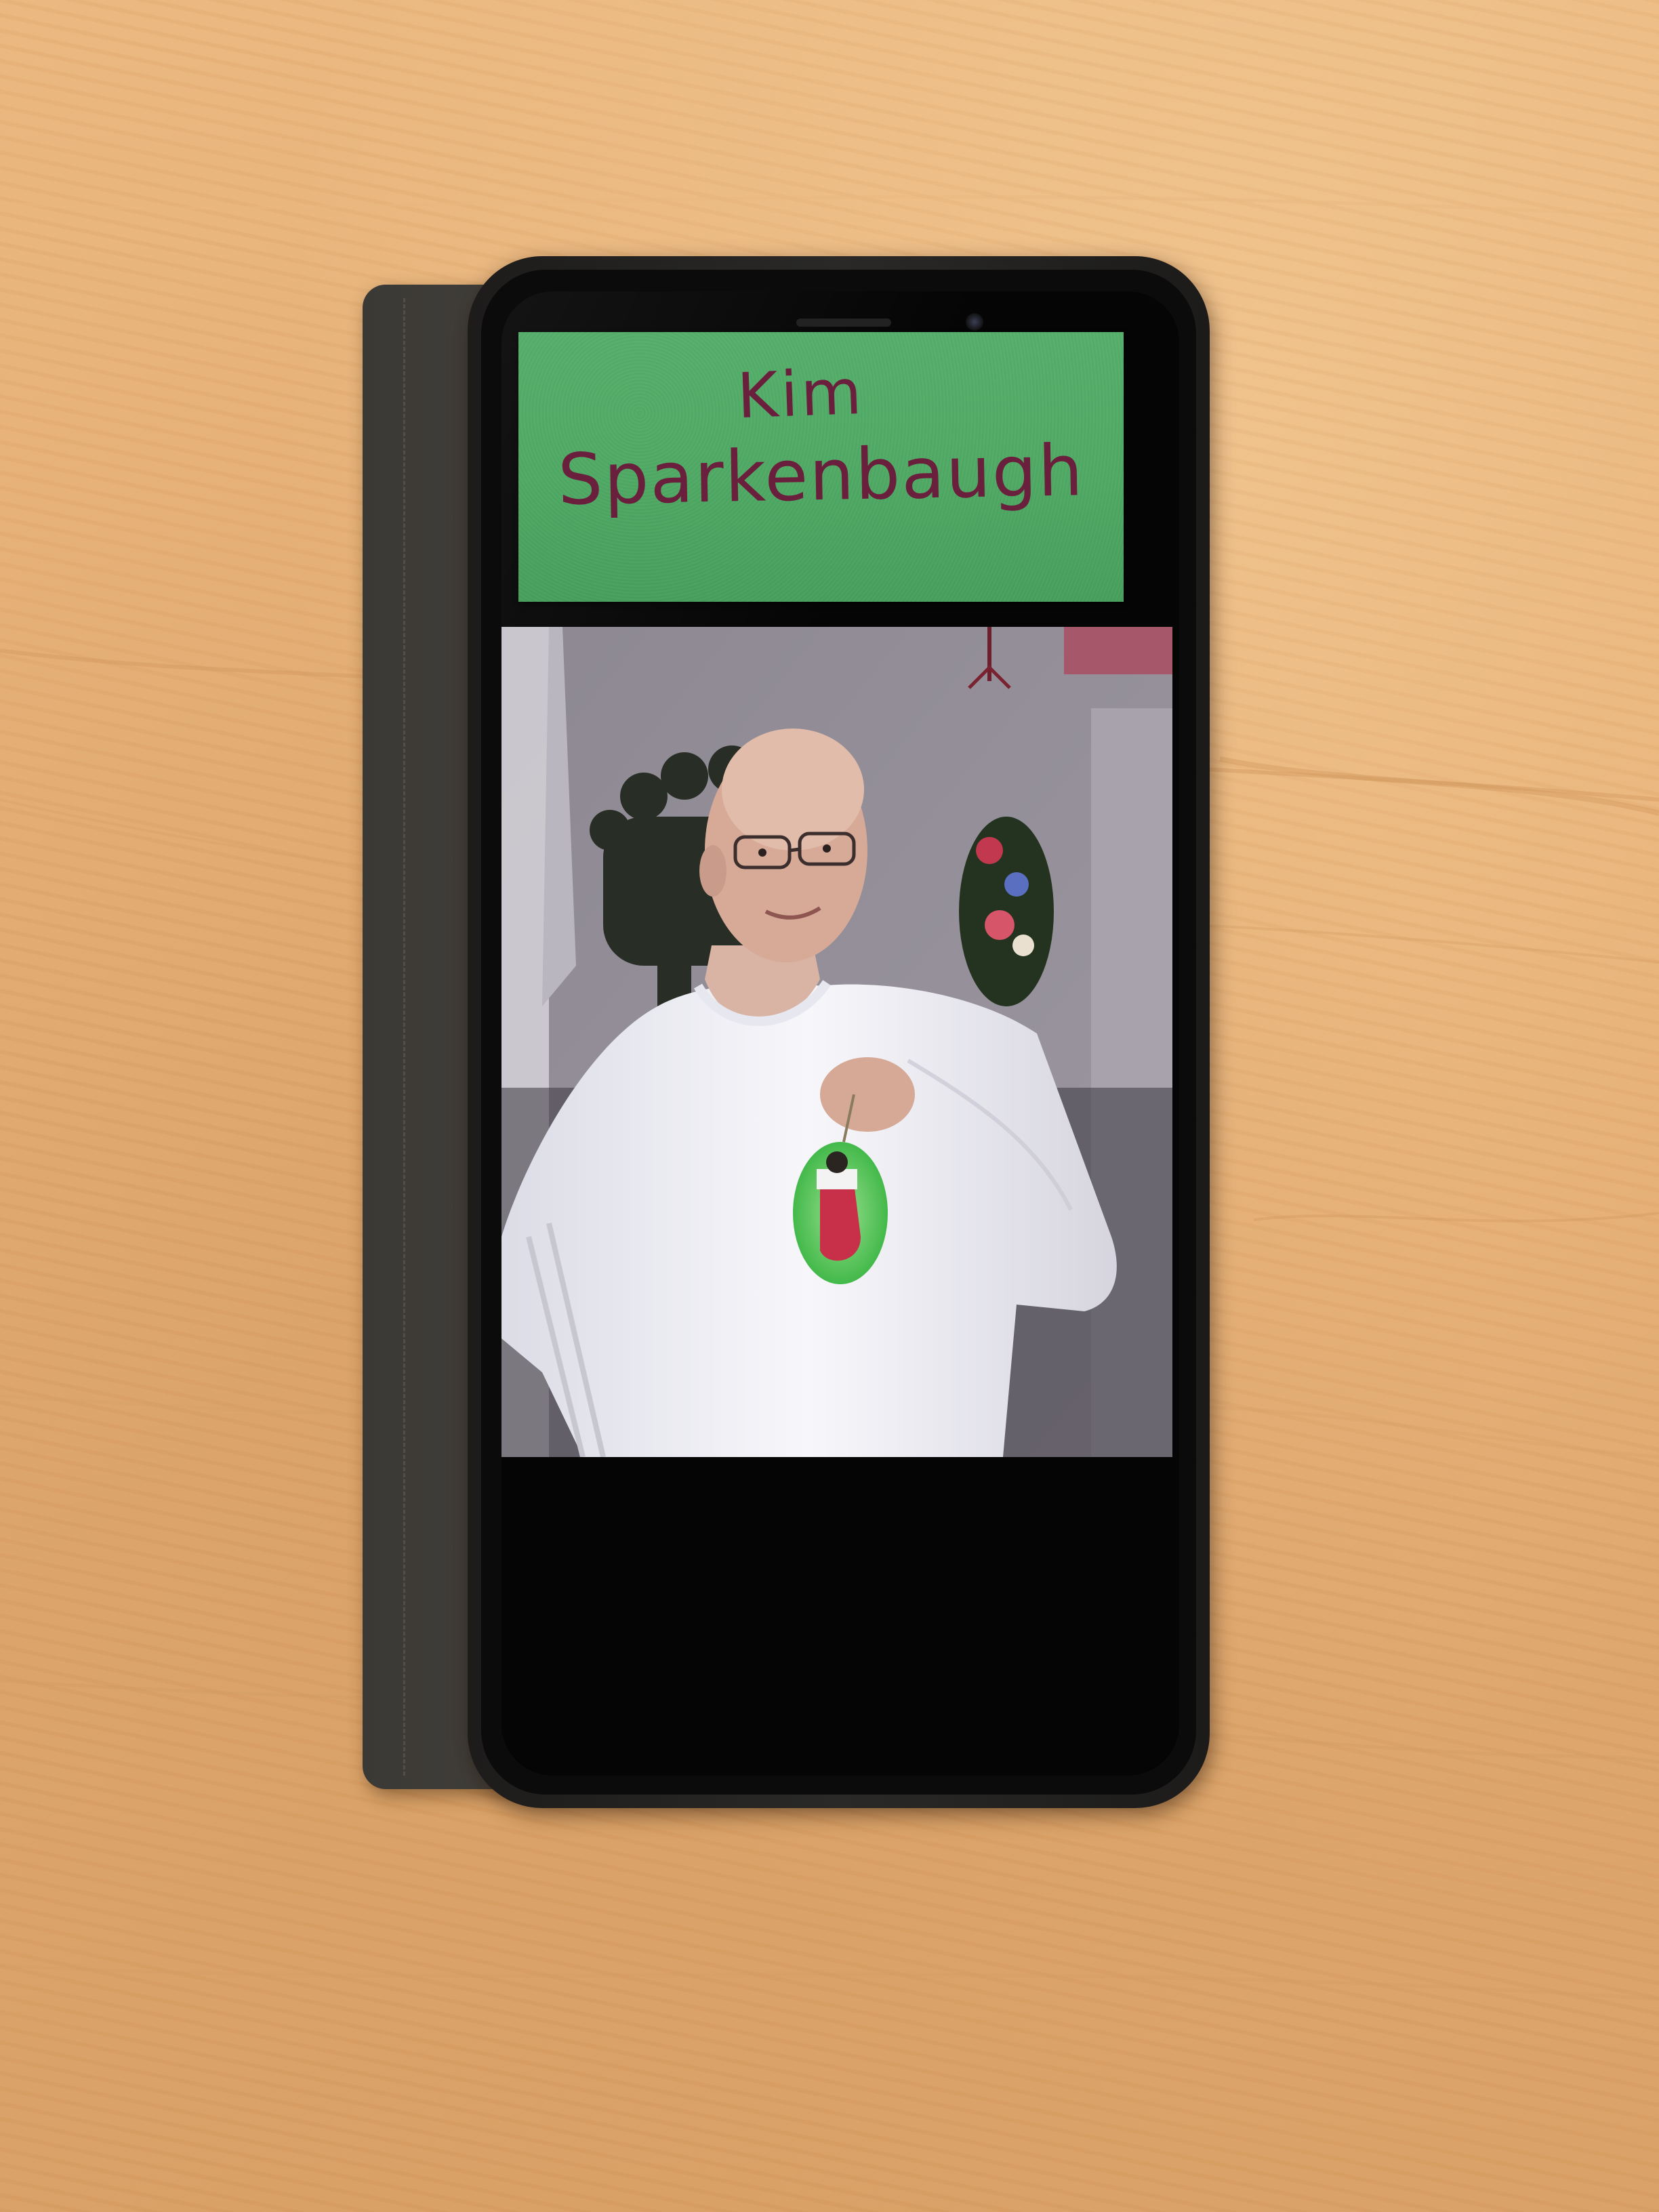  What do you see at coordinates (801, 394) in the screenshot?
I see `first-name: Kim` at bounding box center [801, 394].